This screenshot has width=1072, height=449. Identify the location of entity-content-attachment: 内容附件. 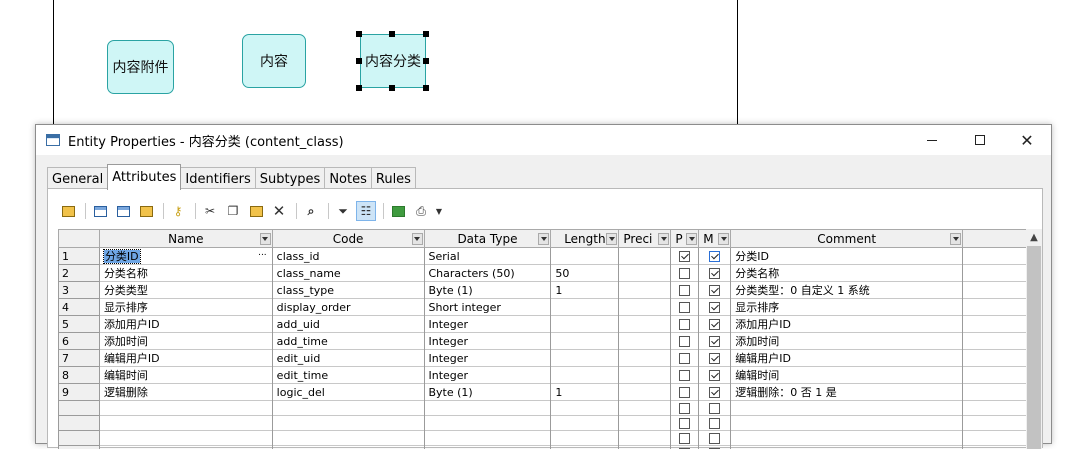
(140, 67).